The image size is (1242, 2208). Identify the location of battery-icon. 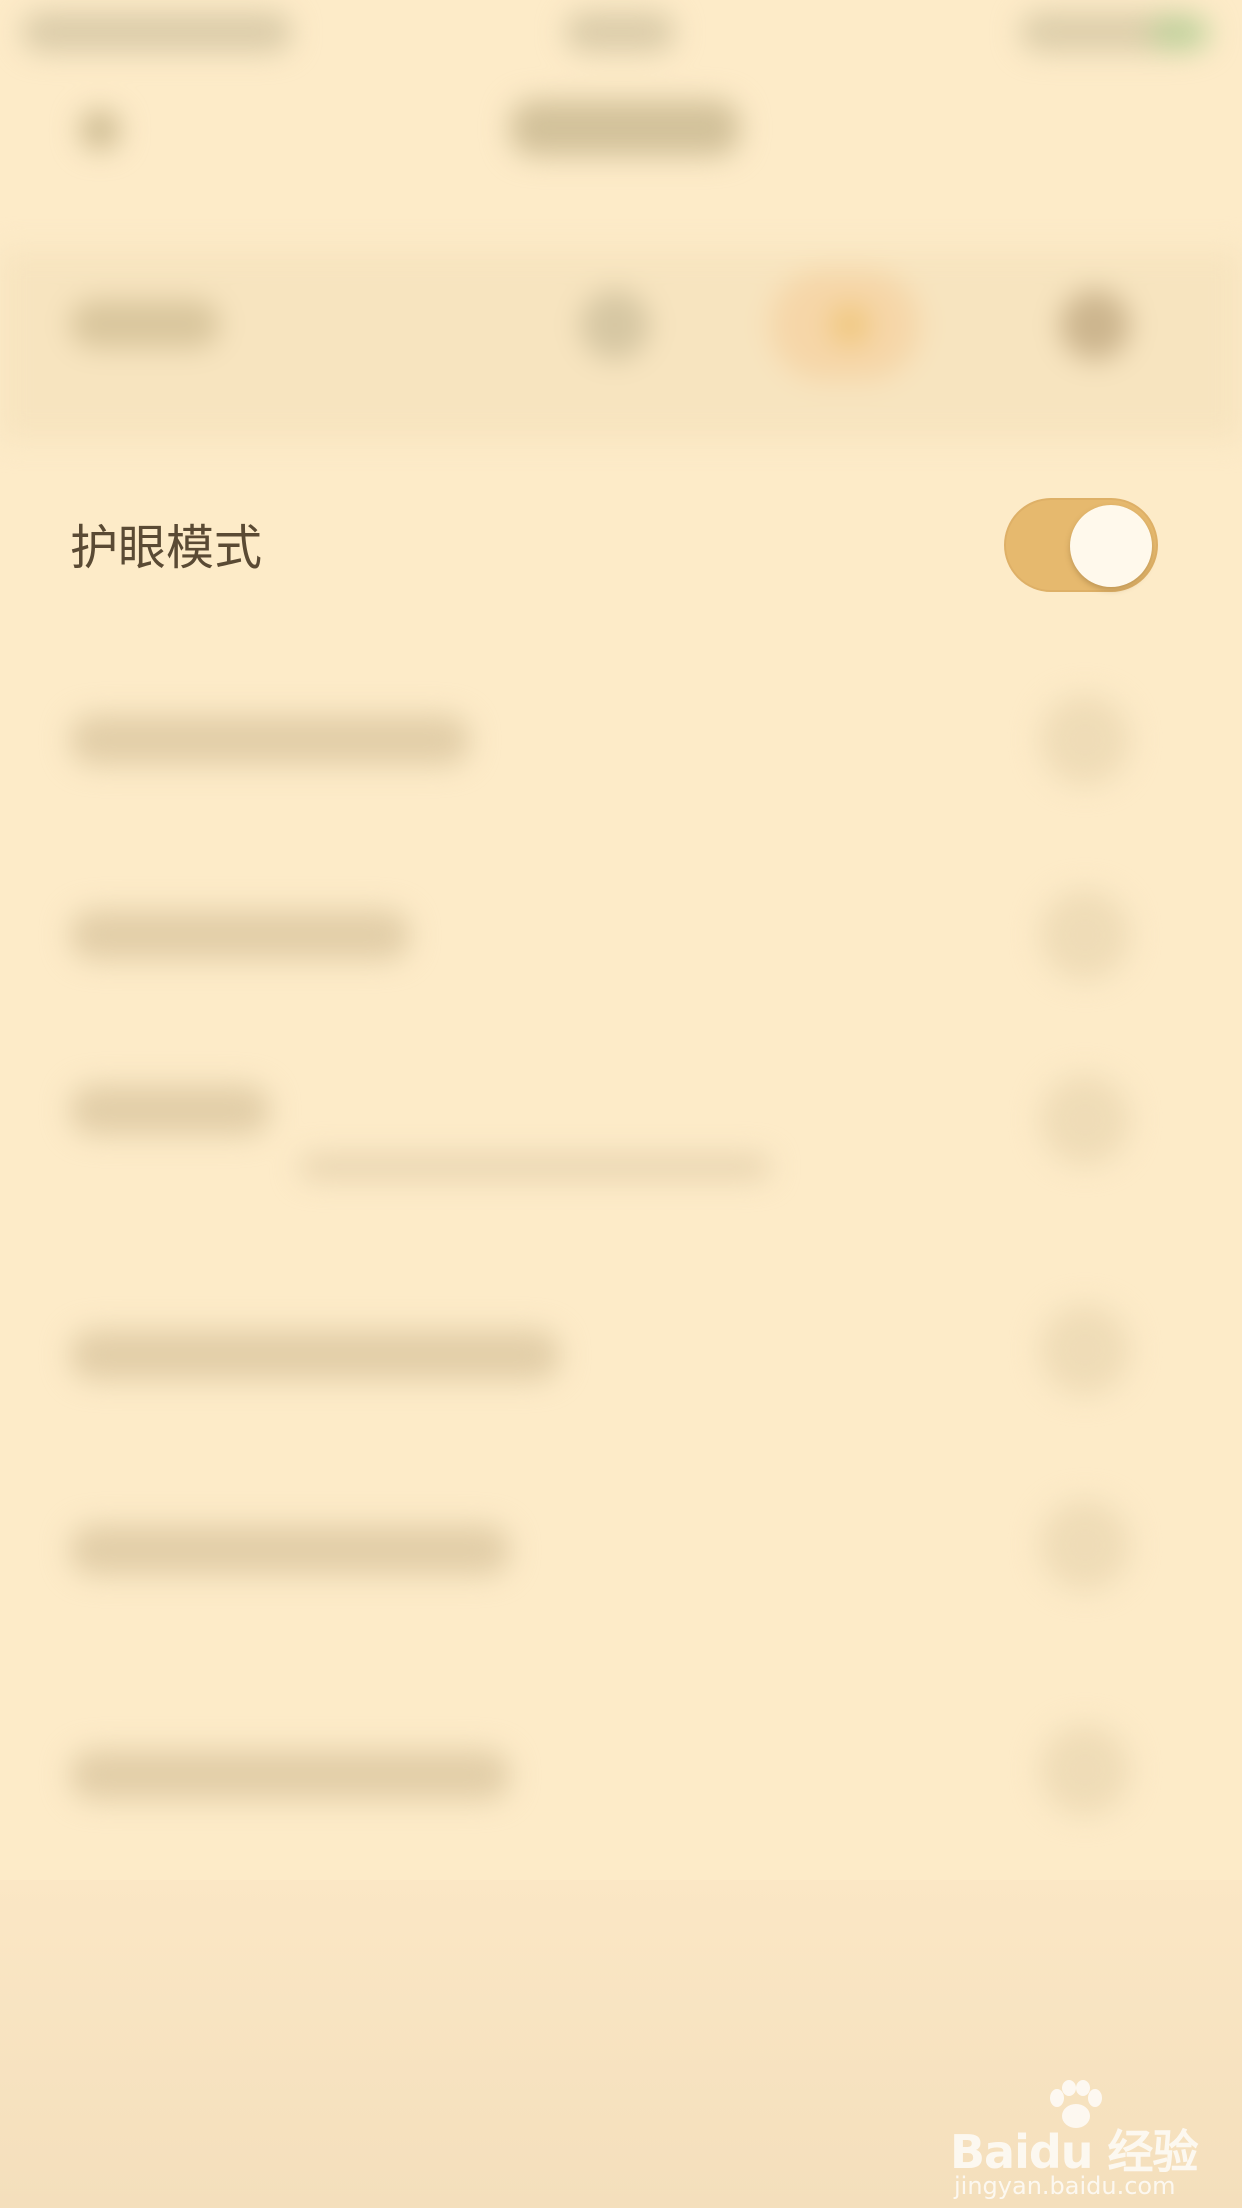
(1180, 33).